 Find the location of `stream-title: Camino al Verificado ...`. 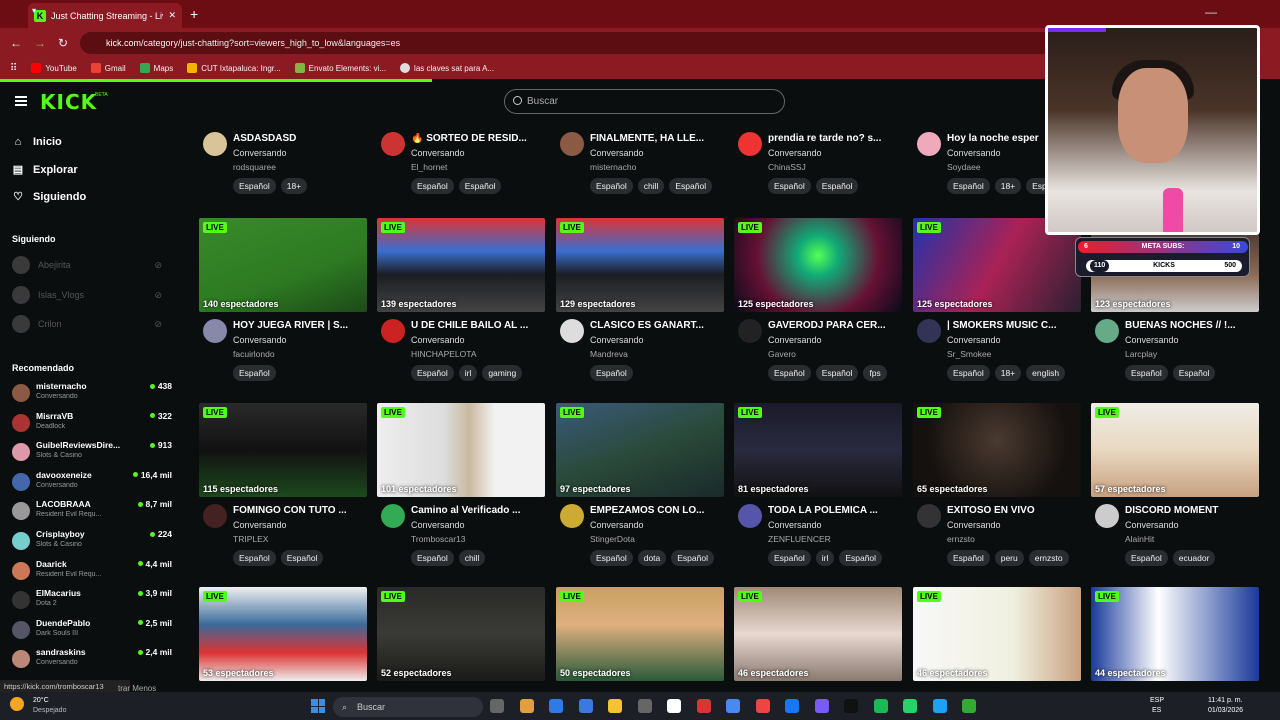

stream-title: Camino al Verificado ... is located at coordinates (477, 510).